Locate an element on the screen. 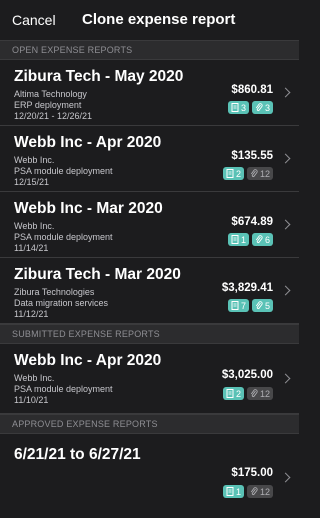  report-amount: $3,829.41 is located at coordinates (247, 288).